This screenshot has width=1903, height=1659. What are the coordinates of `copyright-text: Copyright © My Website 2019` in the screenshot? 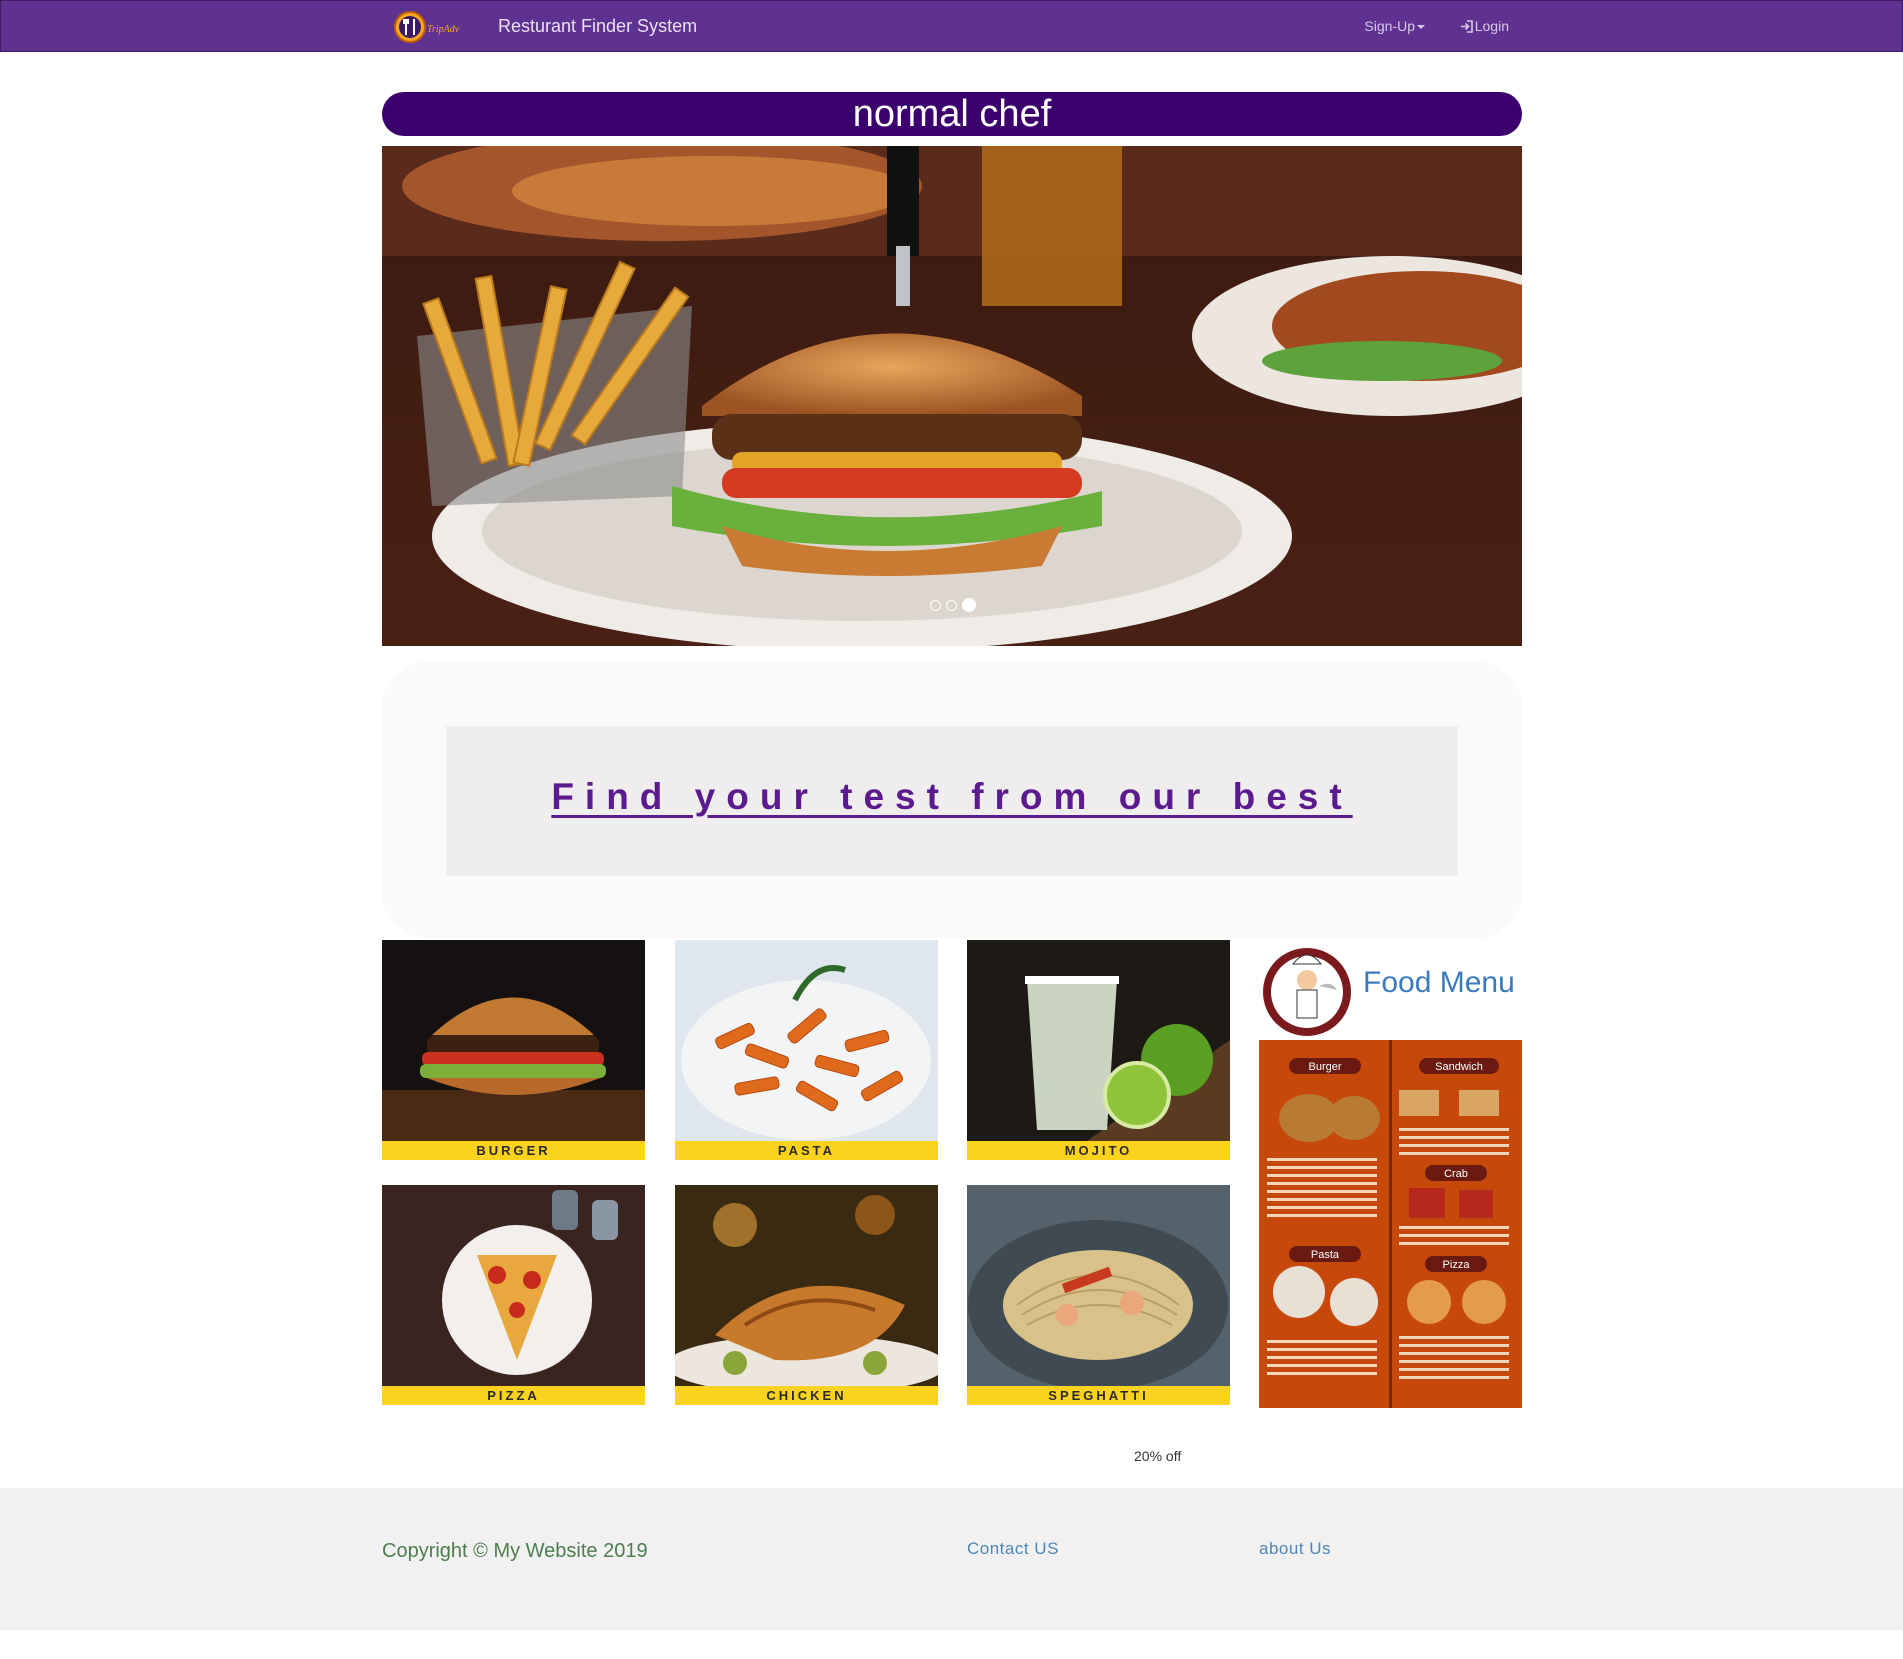 It's located at (515, 1551).